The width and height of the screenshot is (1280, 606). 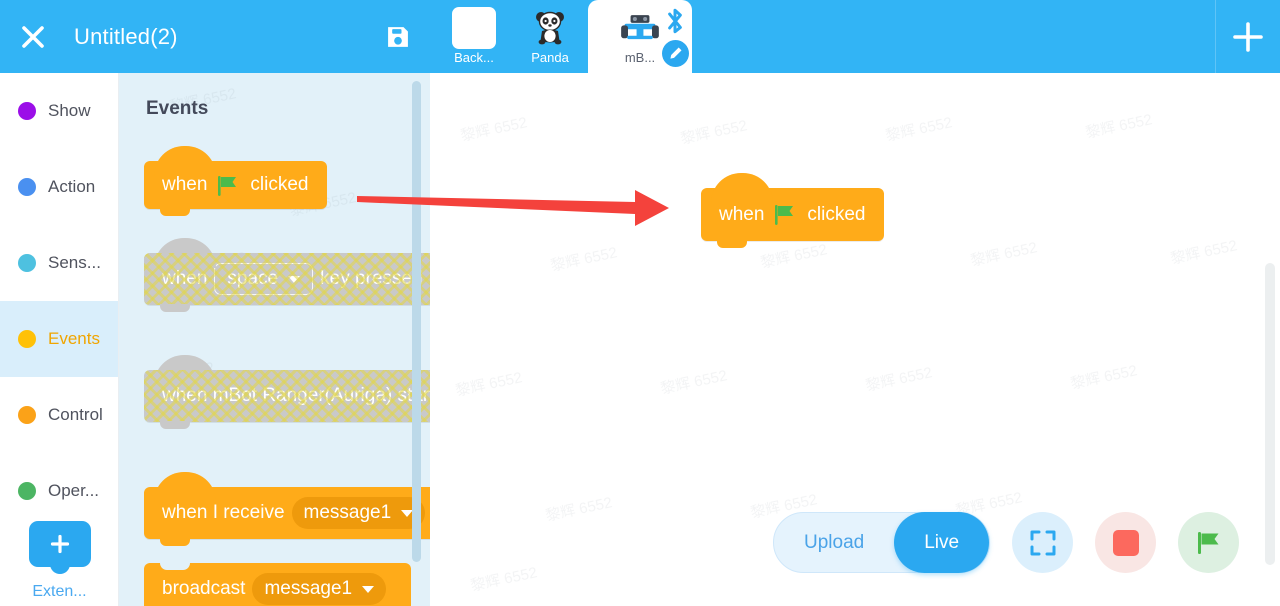 What do you see at coordinates (75, 414) in the screenshot?
I see `sidebar-item-control-label: Control` at bounding box center [75, 414].